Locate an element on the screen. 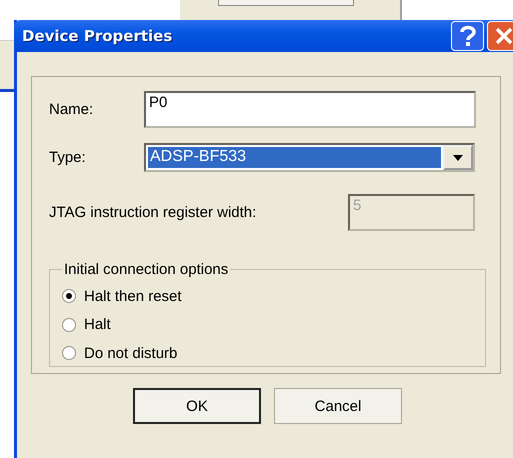  field-label: Name: is located at coordinates (71, 109).